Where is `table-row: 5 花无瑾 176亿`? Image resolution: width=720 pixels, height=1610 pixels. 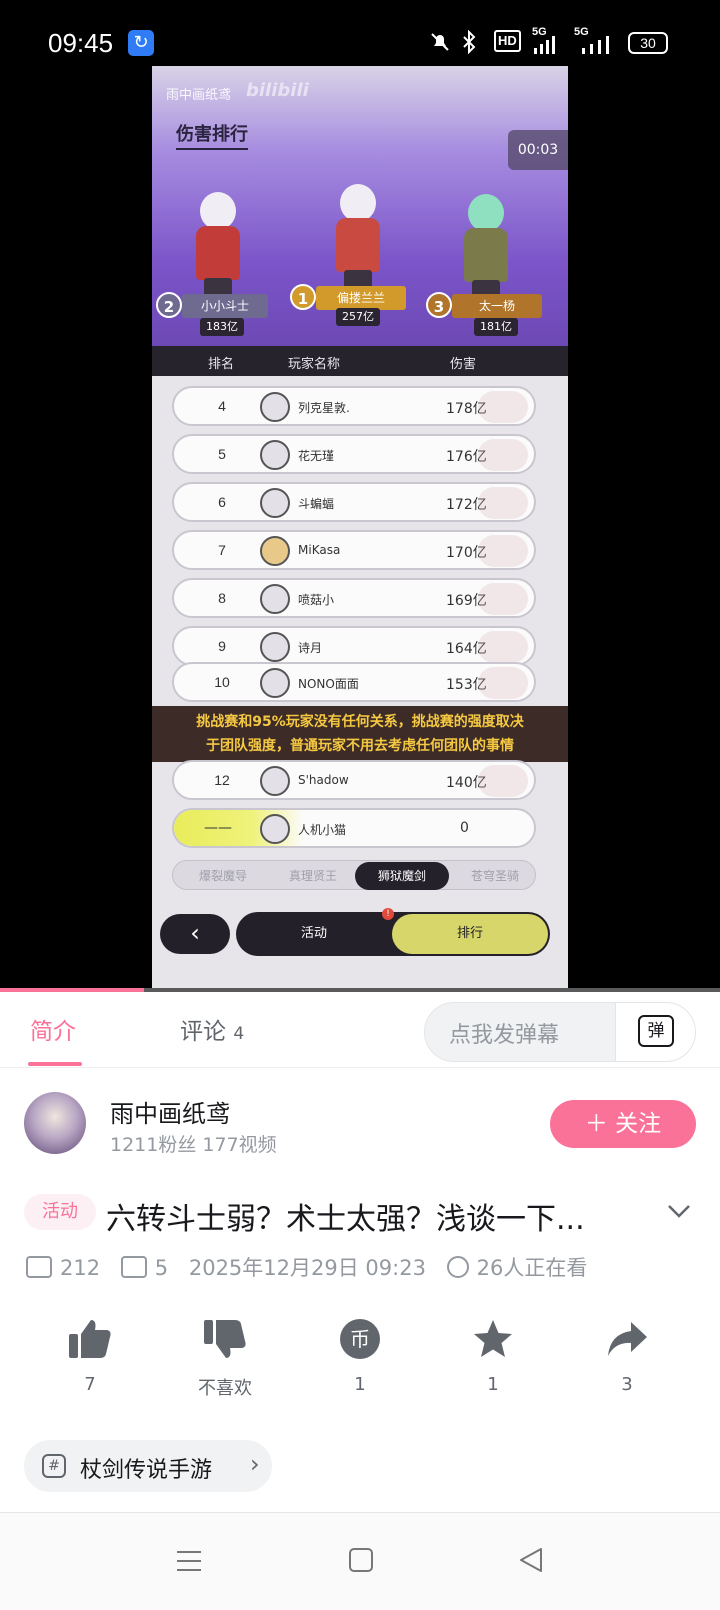
table-row: 5 花无瑾 176亿 is located at coordinates (354, 454).